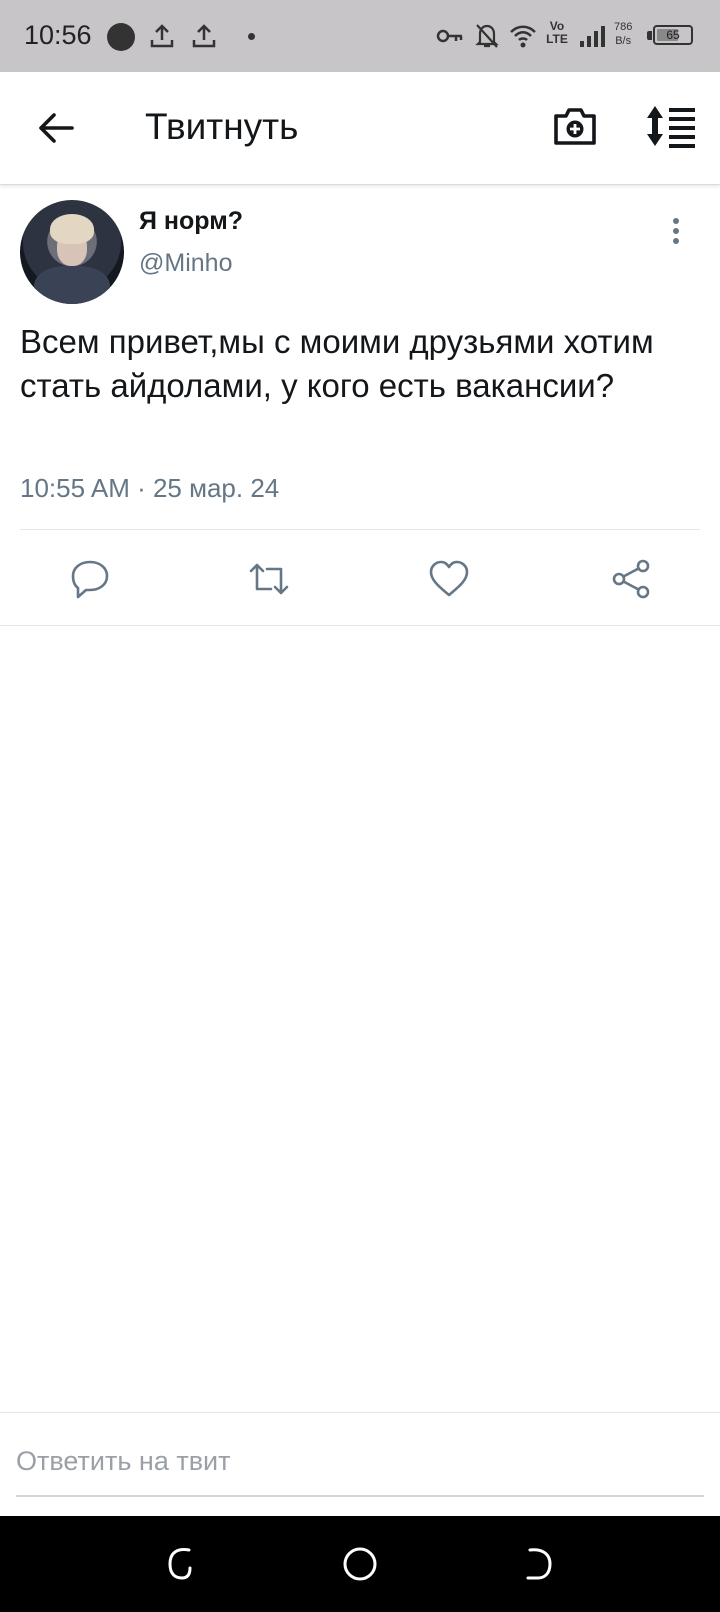  Describe the element at coordinates (540, 1564) in the screenshot. I see `back-icon` at that location.